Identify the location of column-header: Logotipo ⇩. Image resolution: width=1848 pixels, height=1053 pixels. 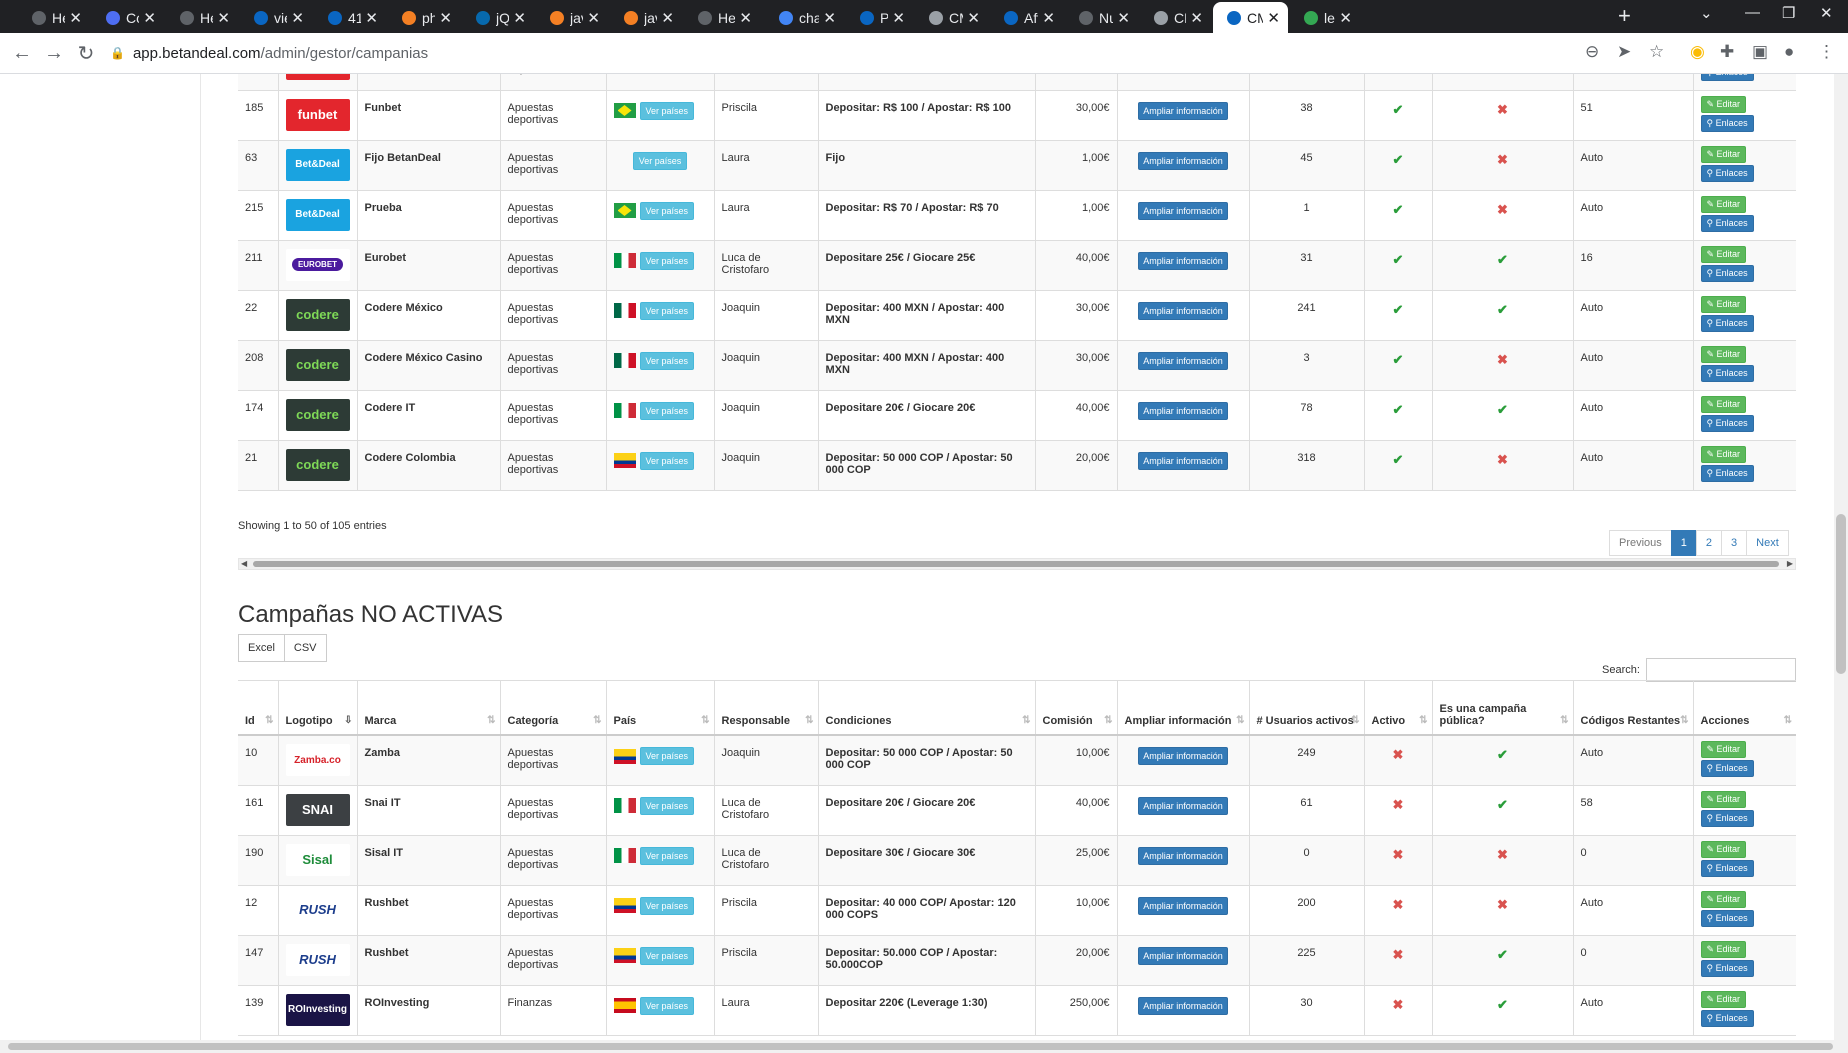
(318, 708).